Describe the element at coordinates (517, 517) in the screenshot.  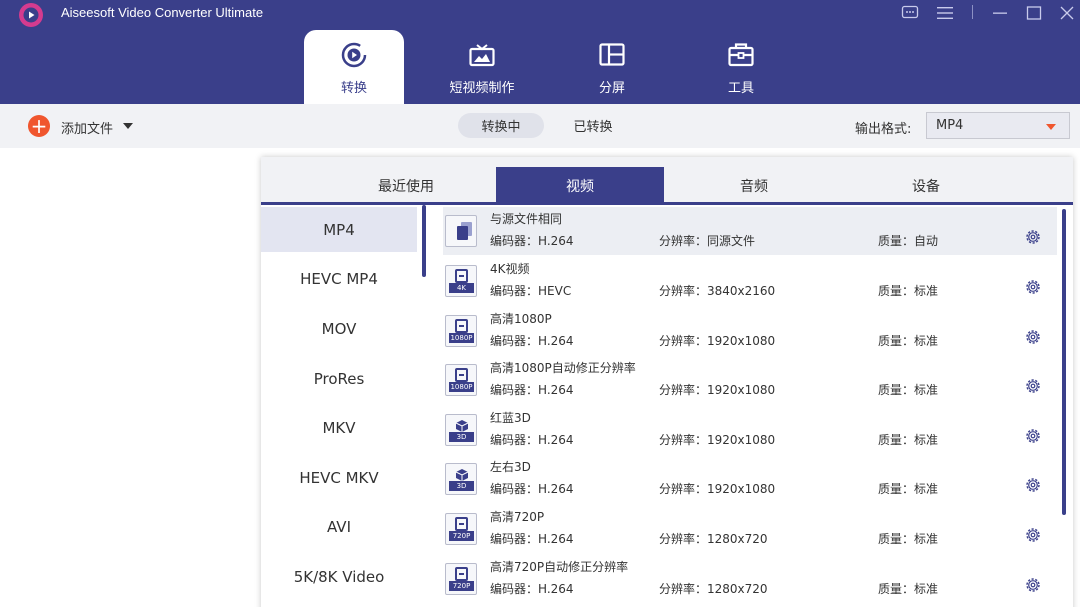
I see `preset-name: 高清720P` at that location.